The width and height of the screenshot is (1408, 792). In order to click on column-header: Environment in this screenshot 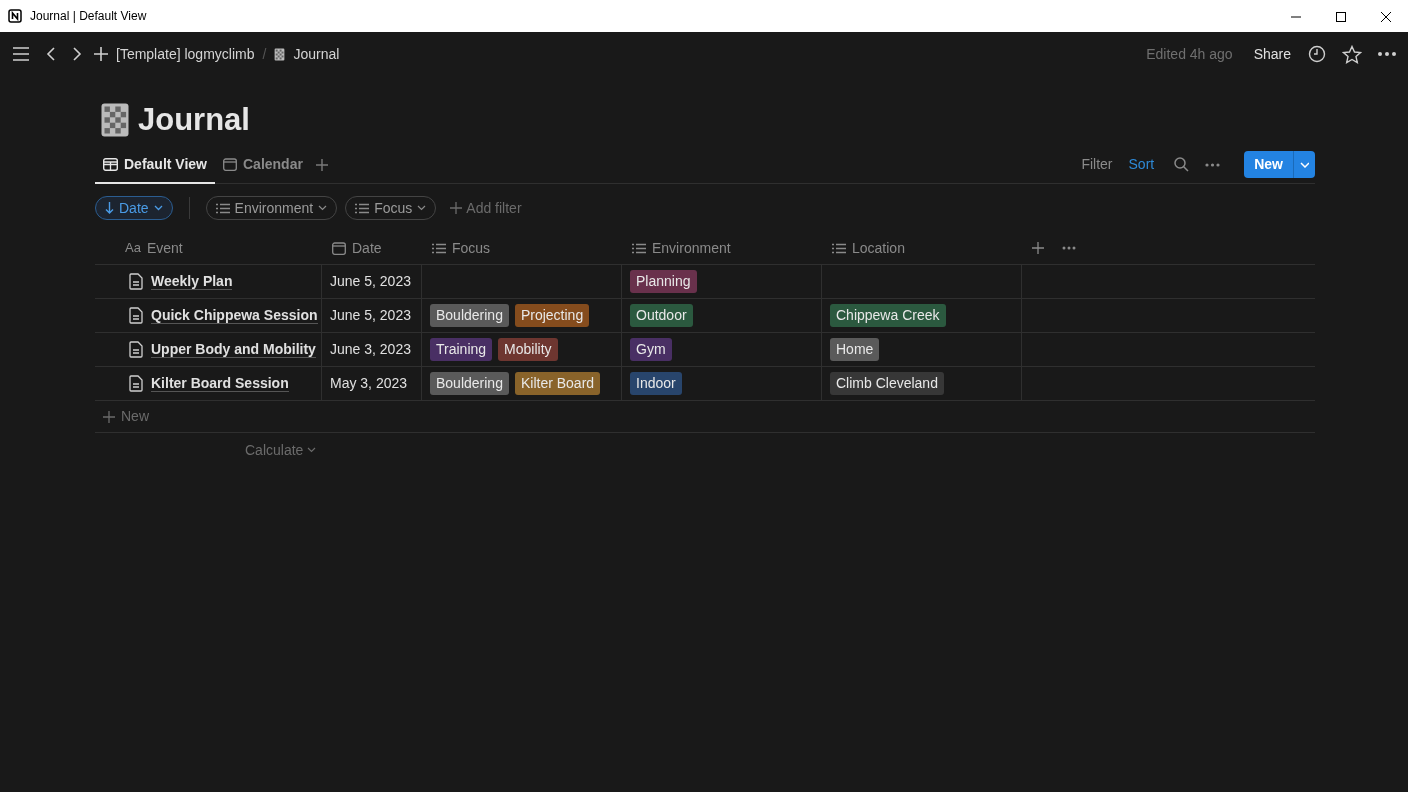, I will do `click(722, 249)`.